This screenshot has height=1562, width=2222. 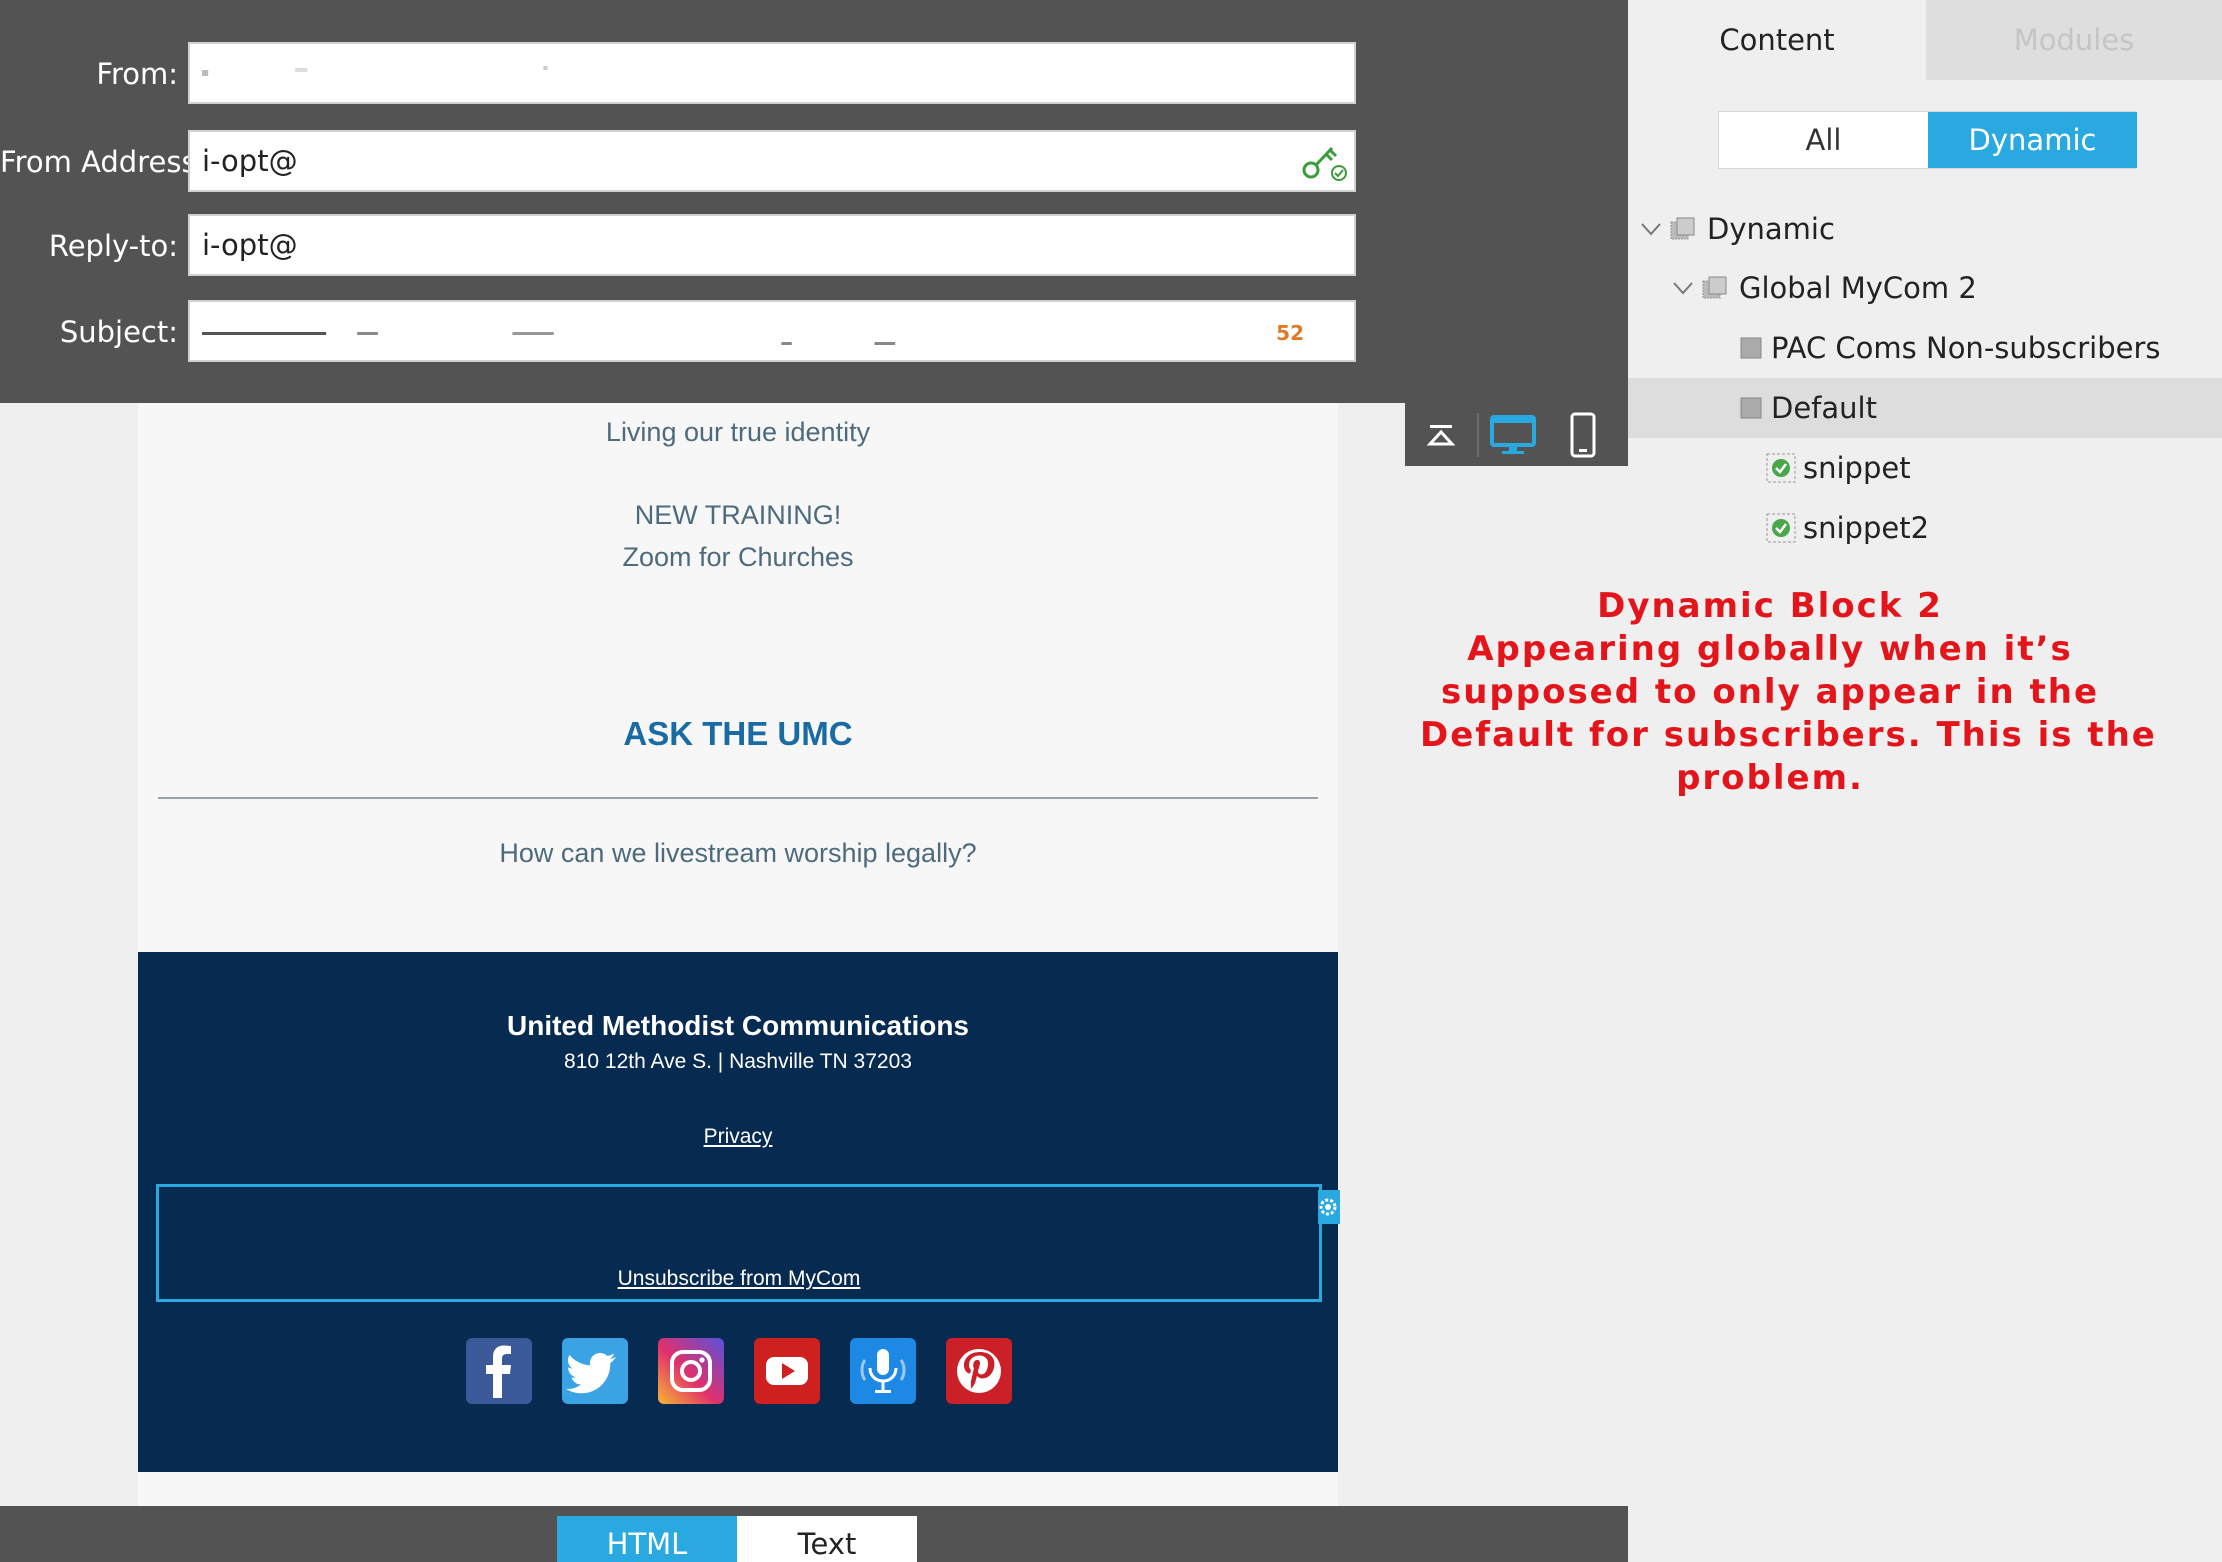 What do you see at coordinates (1858, 288) in the screenshot?
I see `tree-label: Global MyCom 2` at bounding box center [1858, 288].